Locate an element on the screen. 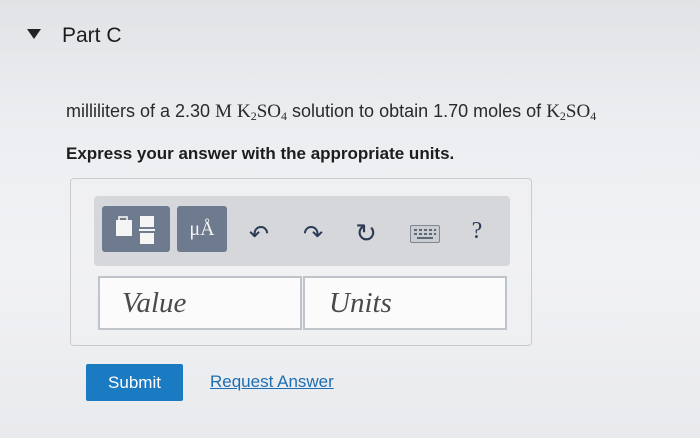  request-answer-link: Request Answer is located at coordinates (272, 382).